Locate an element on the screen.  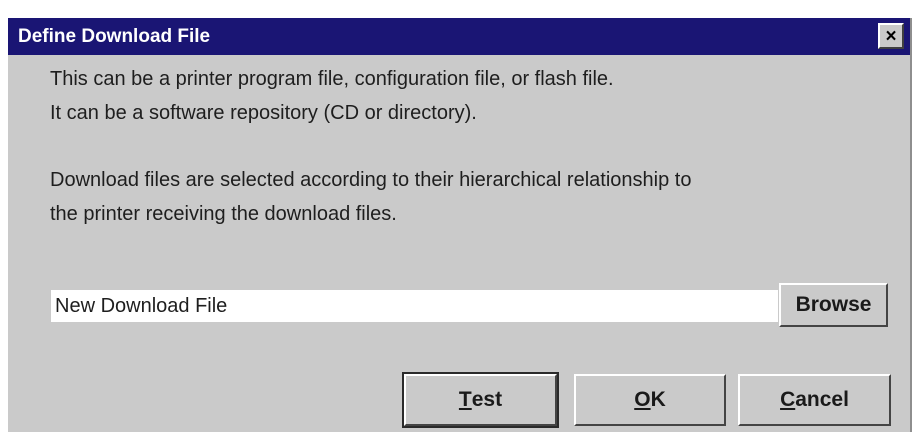
close-button: × is located at coordinates (891, 36).